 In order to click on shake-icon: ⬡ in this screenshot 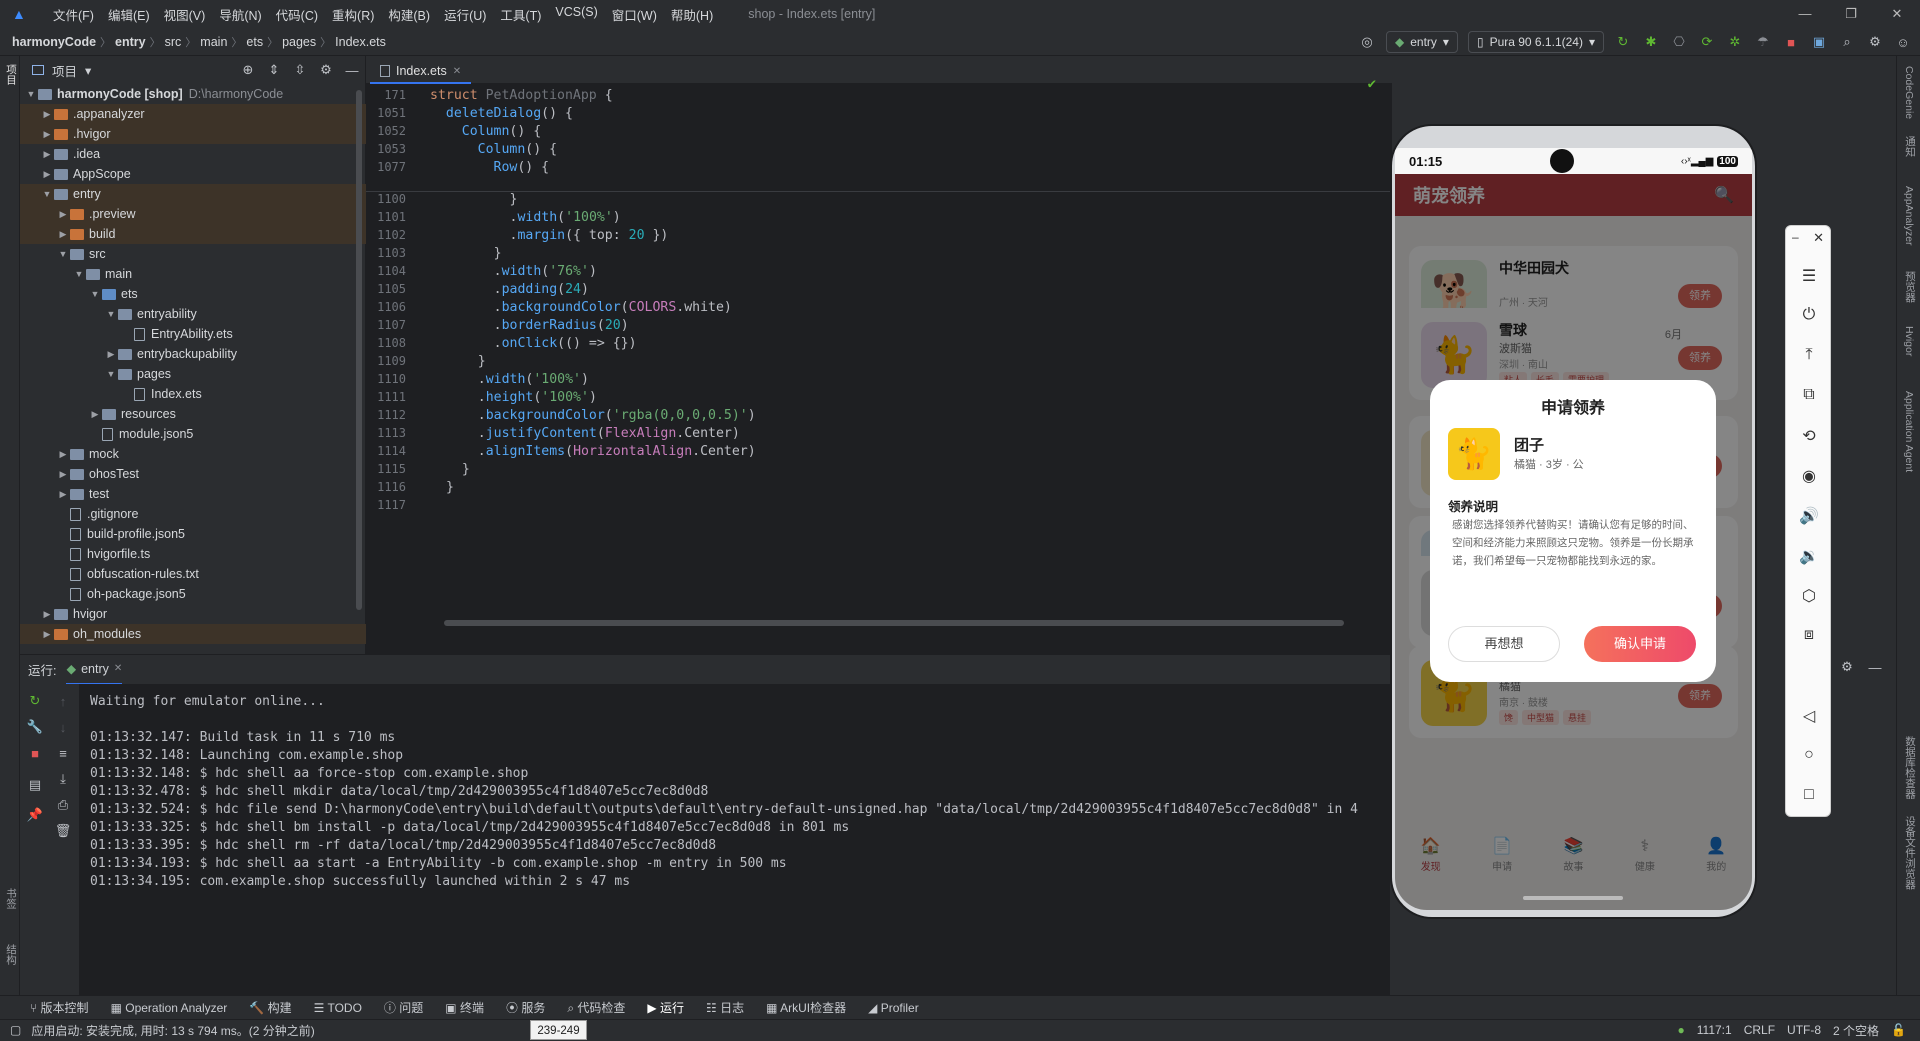, I will do `click(1809, 596)`.